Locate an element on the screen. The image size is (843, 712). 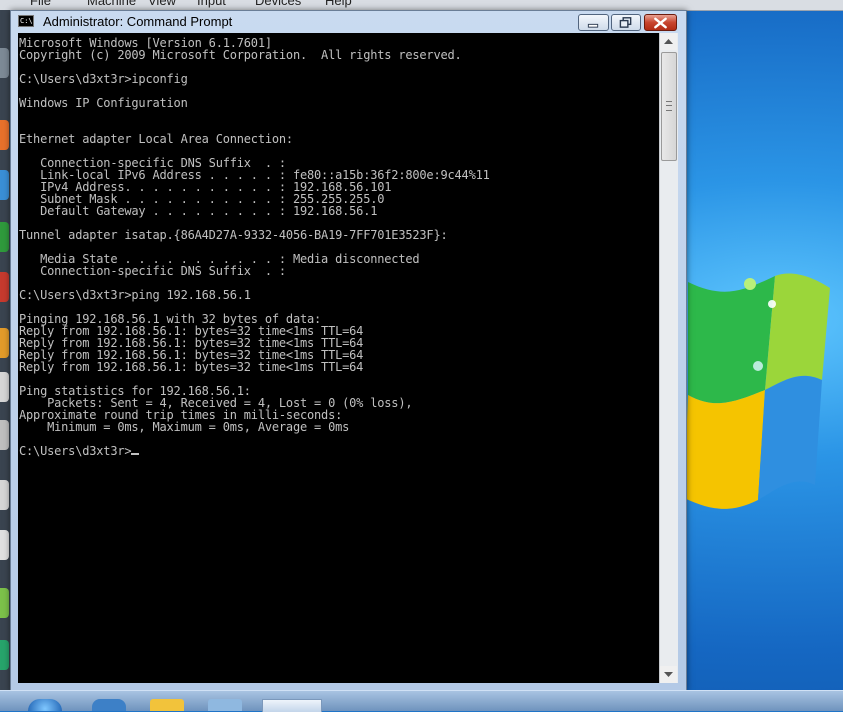
close-icon is located at coordinates (660, 23).